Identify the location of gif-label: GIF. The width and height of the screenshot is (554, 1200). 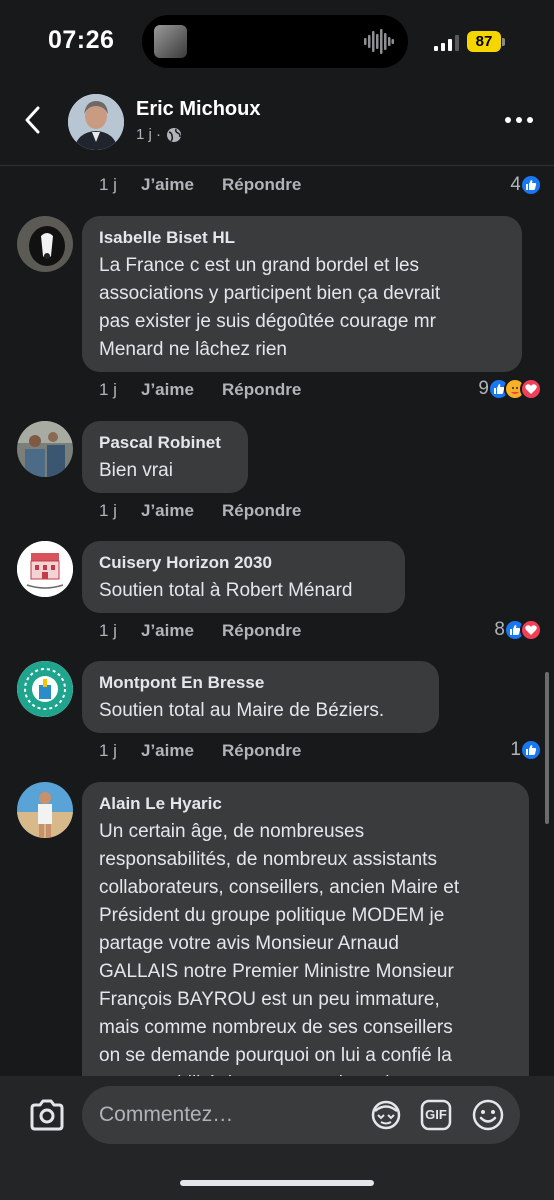
(436, 1114).